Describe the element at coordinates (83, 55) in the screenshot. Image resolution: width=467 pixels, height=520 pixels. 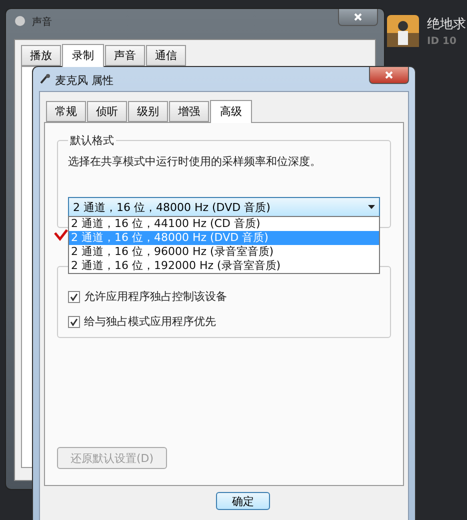
I see `tab: 录制` at that location.